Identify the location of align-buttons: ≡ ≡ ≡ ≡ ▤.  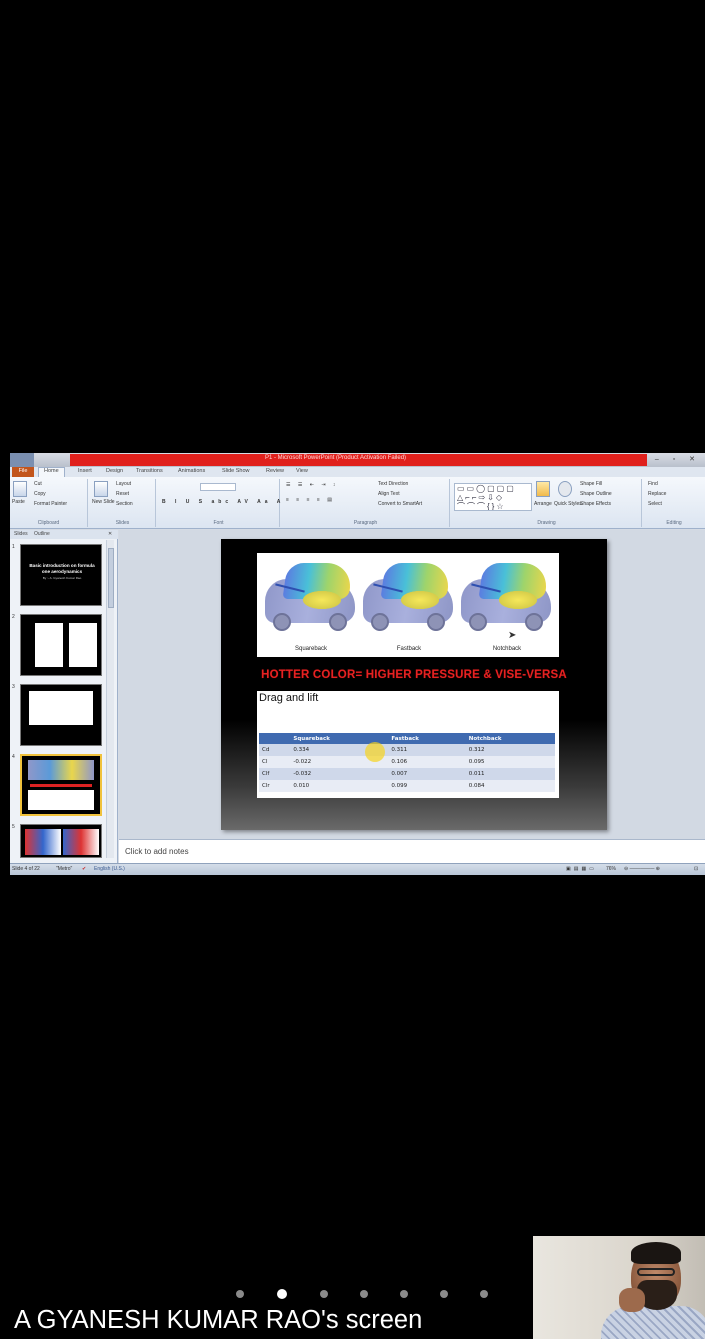
(310, 500).